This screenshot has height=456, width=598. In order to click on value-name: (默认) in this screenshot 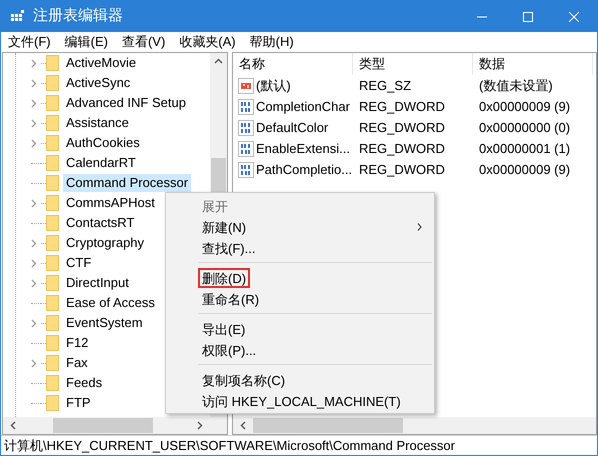, I will do `click(273, 85)`.